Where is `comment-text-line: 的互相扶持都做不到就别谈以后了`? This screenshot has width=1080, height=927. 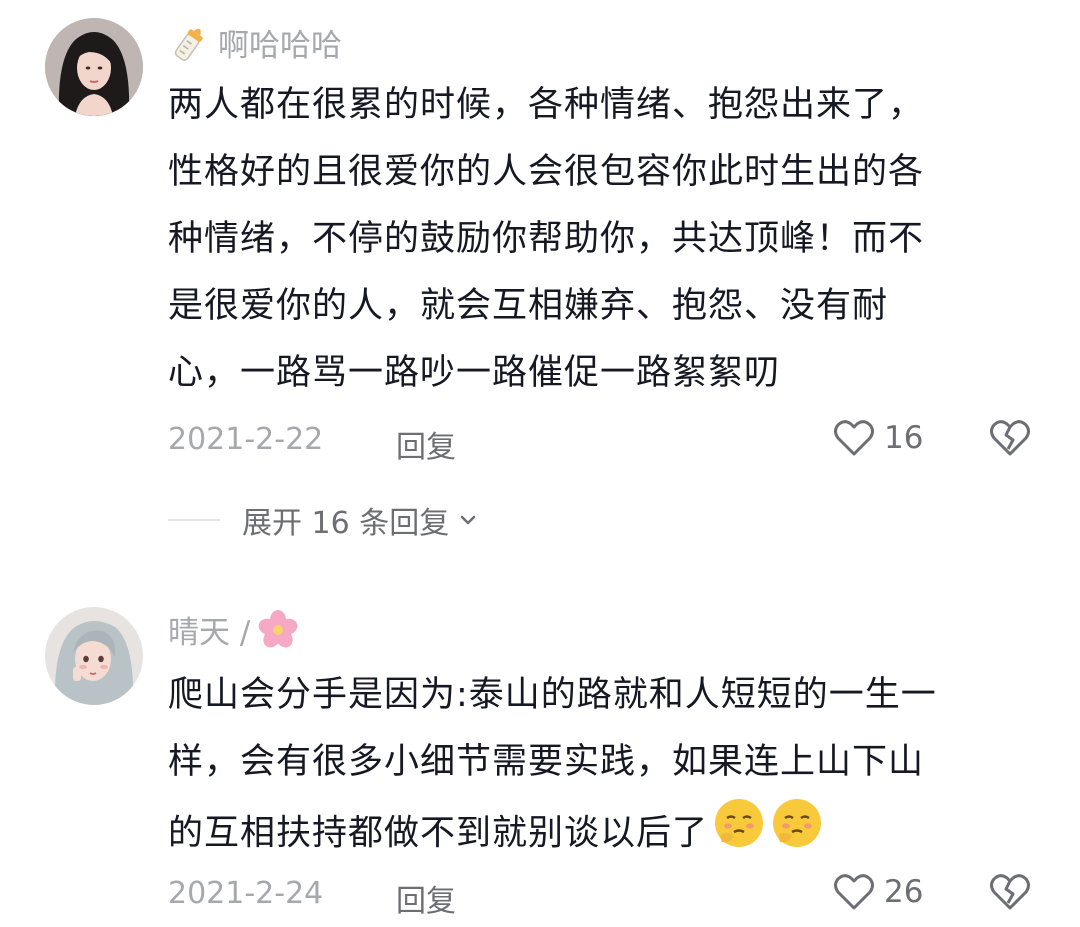
comment-text-line: 的互相扶持都做不到就别谈以后了 is located at coordinates (608, 834).